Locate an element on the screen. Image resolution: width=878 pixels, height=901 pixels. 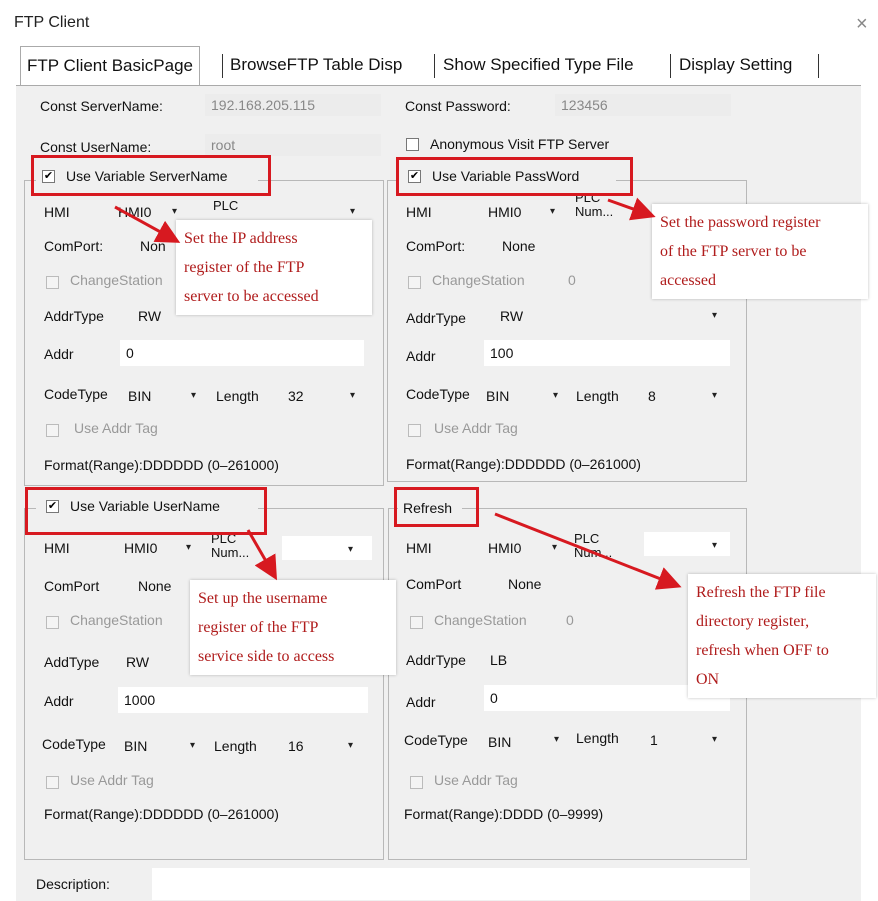
arrow-refresh is located at coordinates (588, 551).